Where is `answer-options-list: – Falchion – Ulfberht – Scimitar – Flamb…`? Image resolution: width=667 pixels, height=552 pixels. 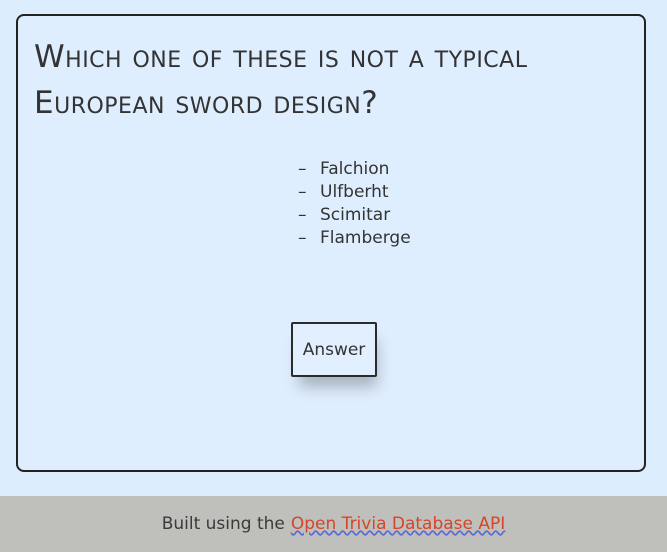
answer-options-list: – Falchion – Ulfberht – Scimitar – Flamb… is located at coordinates (354, 204).